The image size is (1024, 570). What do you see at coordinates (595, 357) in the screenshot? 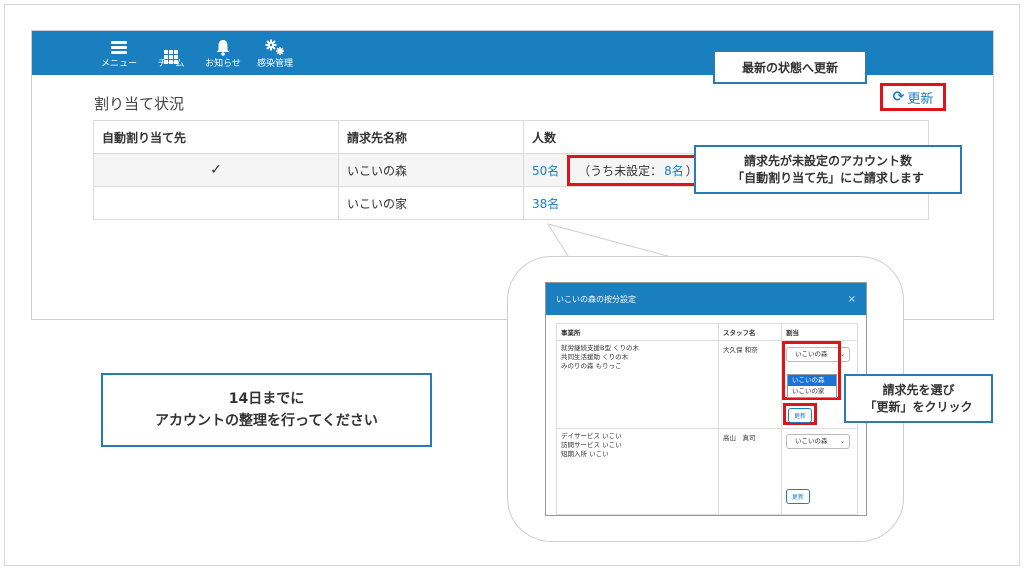
I see `office-name: 共同生活援助 くりの木` at bounding box center [595, 357].